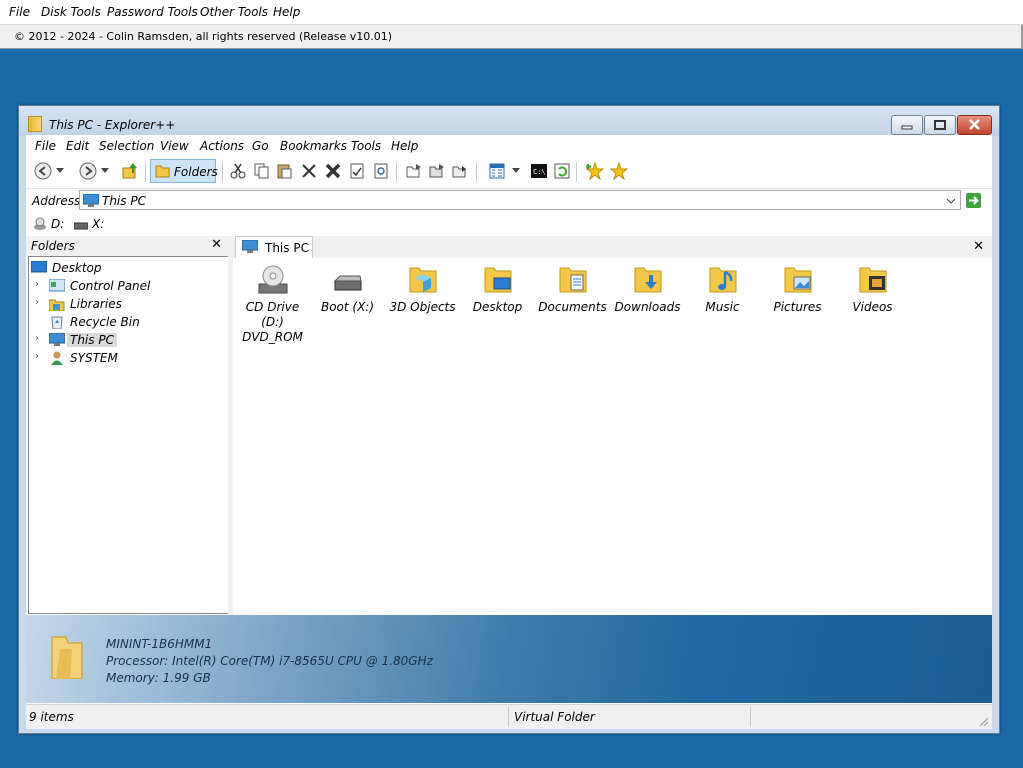 Image resolution: width=1023 pixels, height=768 pixels. What do you see at coordinates (126, 146) in the screenshot?
I see `menu-selection: Selection` at bounding box center [126, 146].